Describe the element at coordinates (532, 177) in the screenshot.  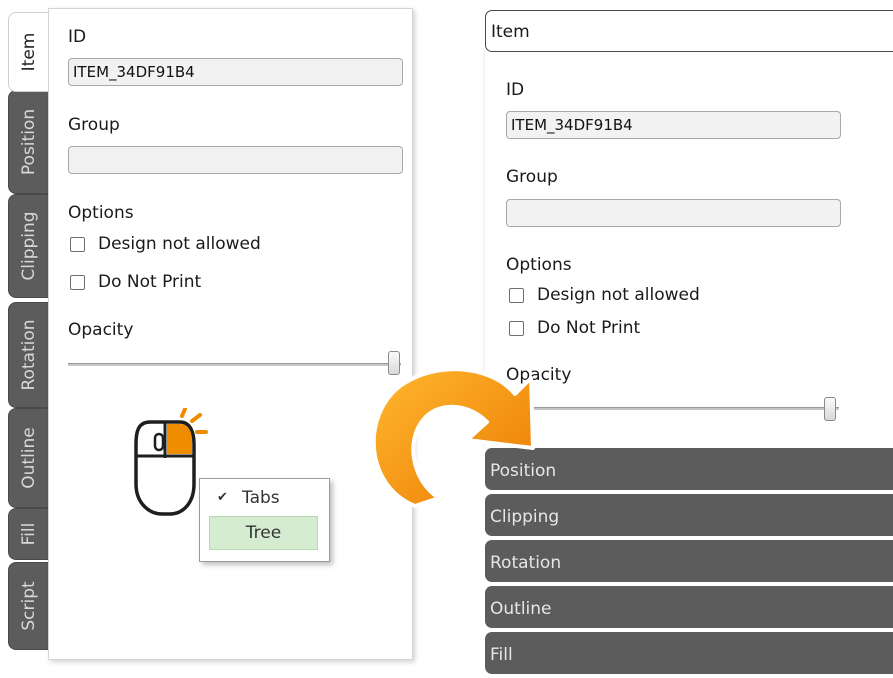
I see `tree-group-label: Group` at that location.